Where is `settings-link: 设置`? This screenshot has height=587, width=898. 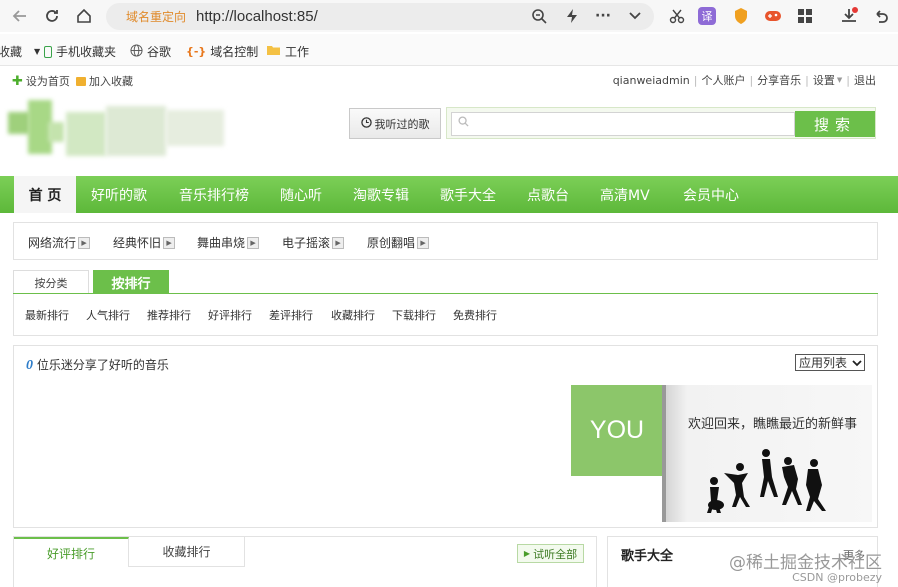 settings-link: 设置 is located at coordinates (824, 80).